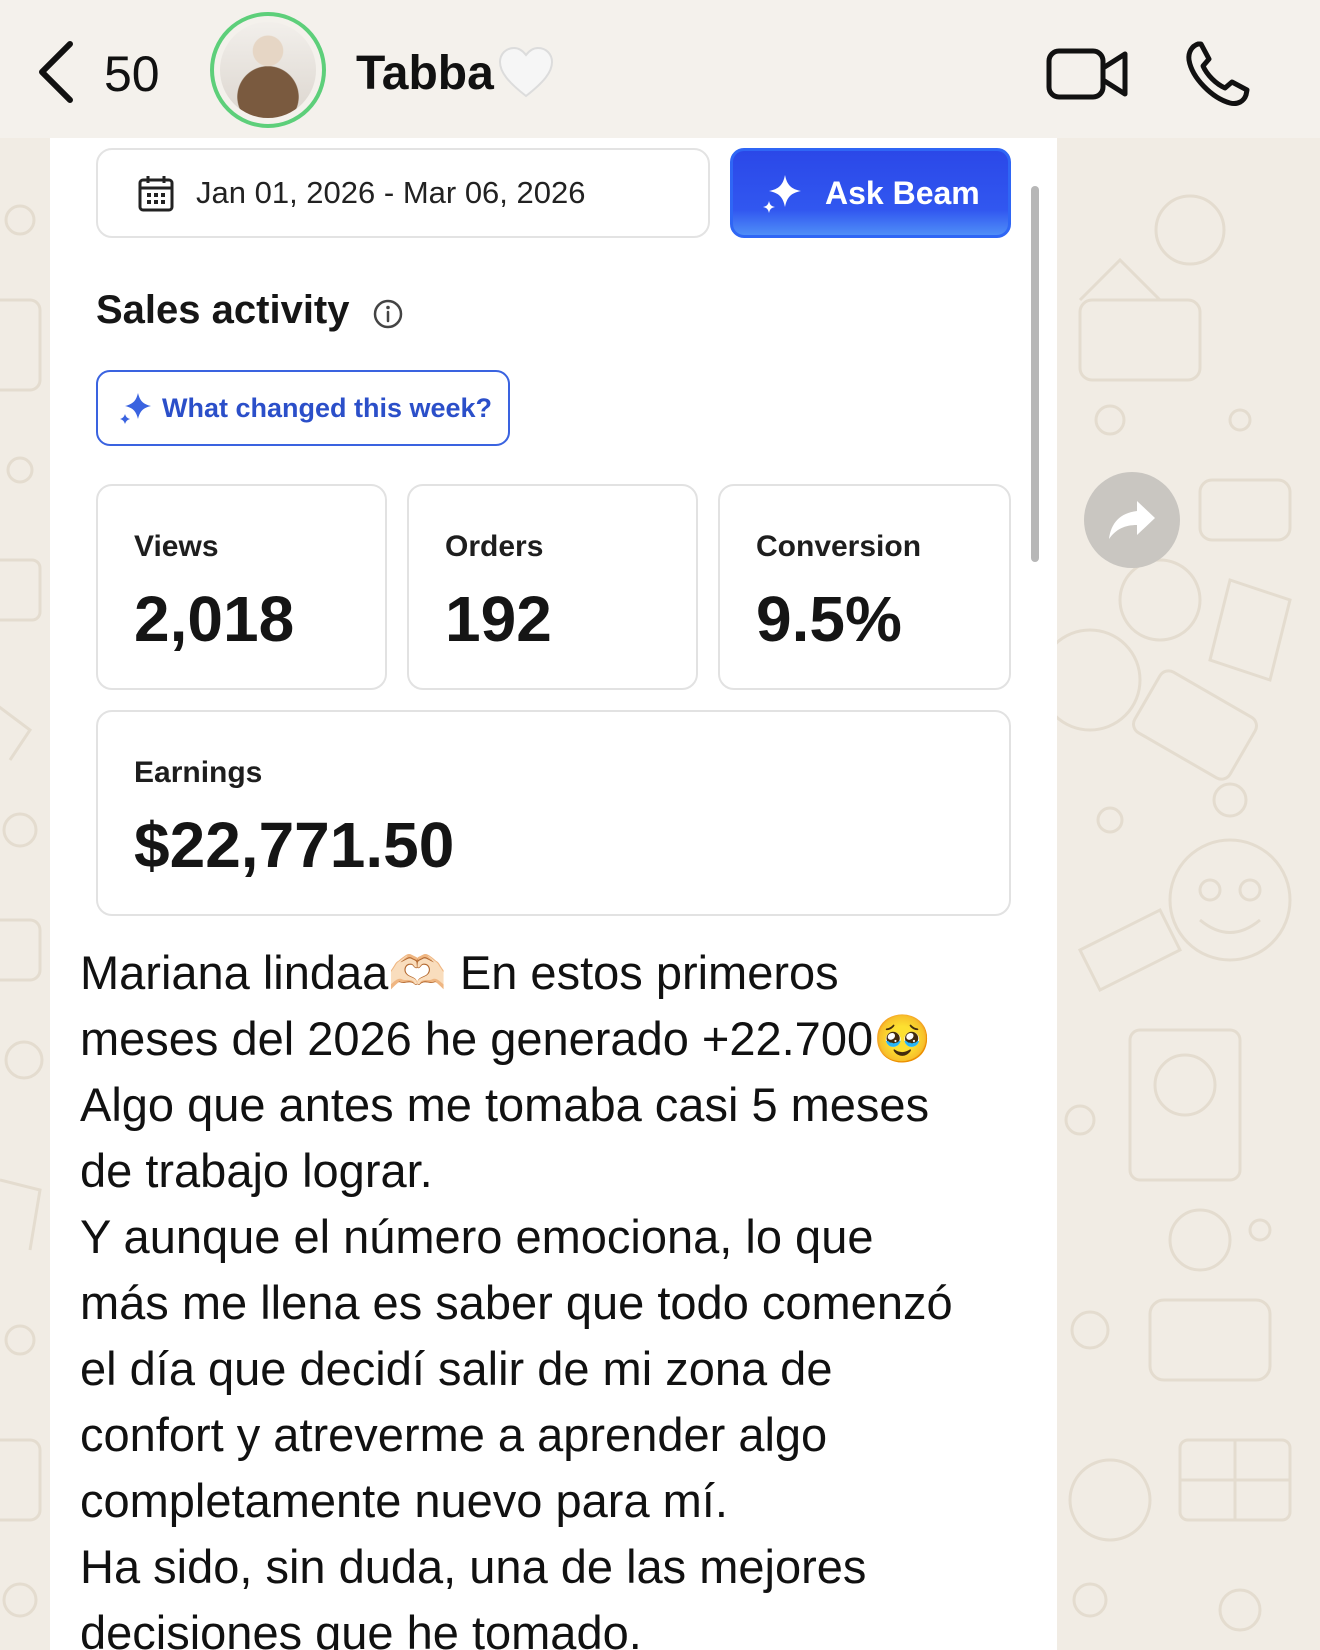  I want to click on views-card: Views 2,018, so click(241, 587).